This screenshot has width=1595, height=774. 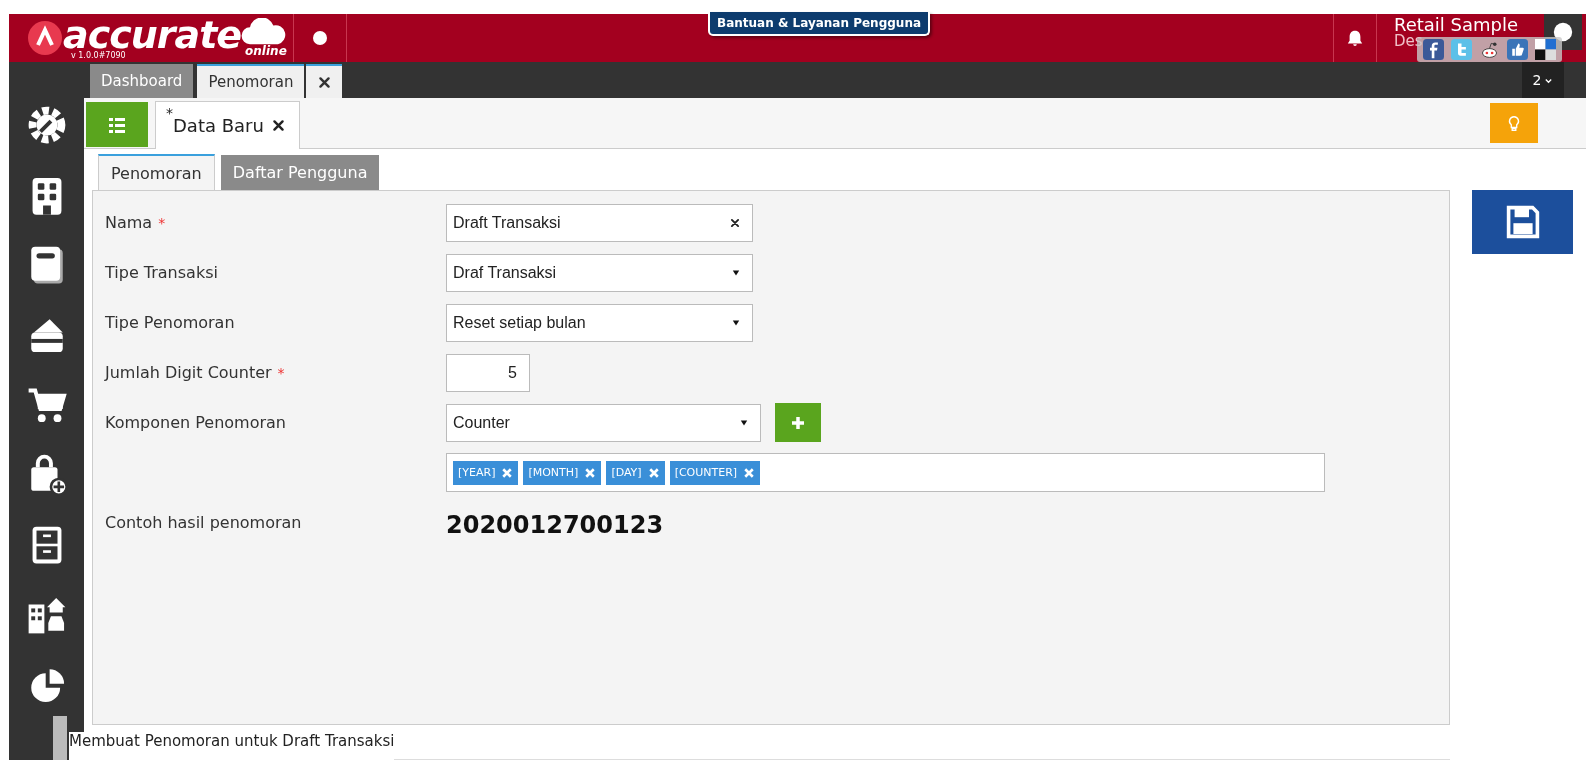 What do you see at coordinates (203, 522) in the screenshot?
I see `field-label: Contoh hasil penomoran` at bounding box center [203, 522].